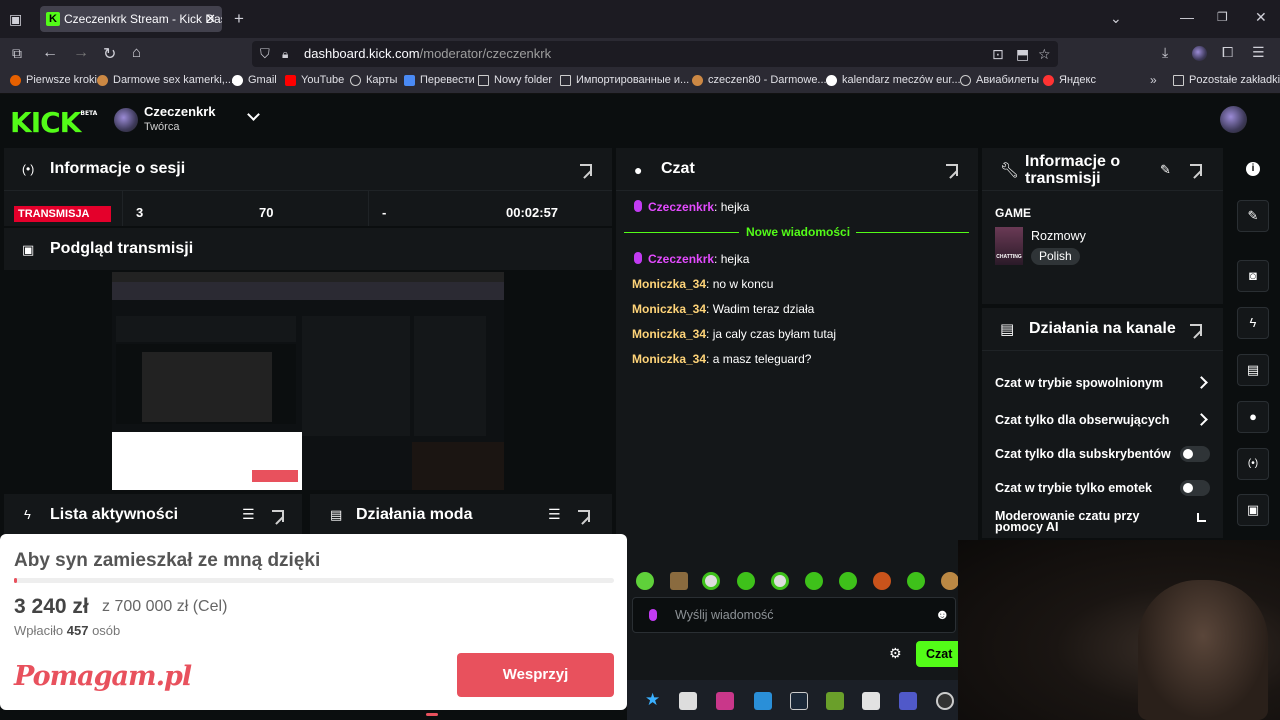 This screenshot has height=720, width=1280. I want to click on user-avatar, so click(1233, 119).